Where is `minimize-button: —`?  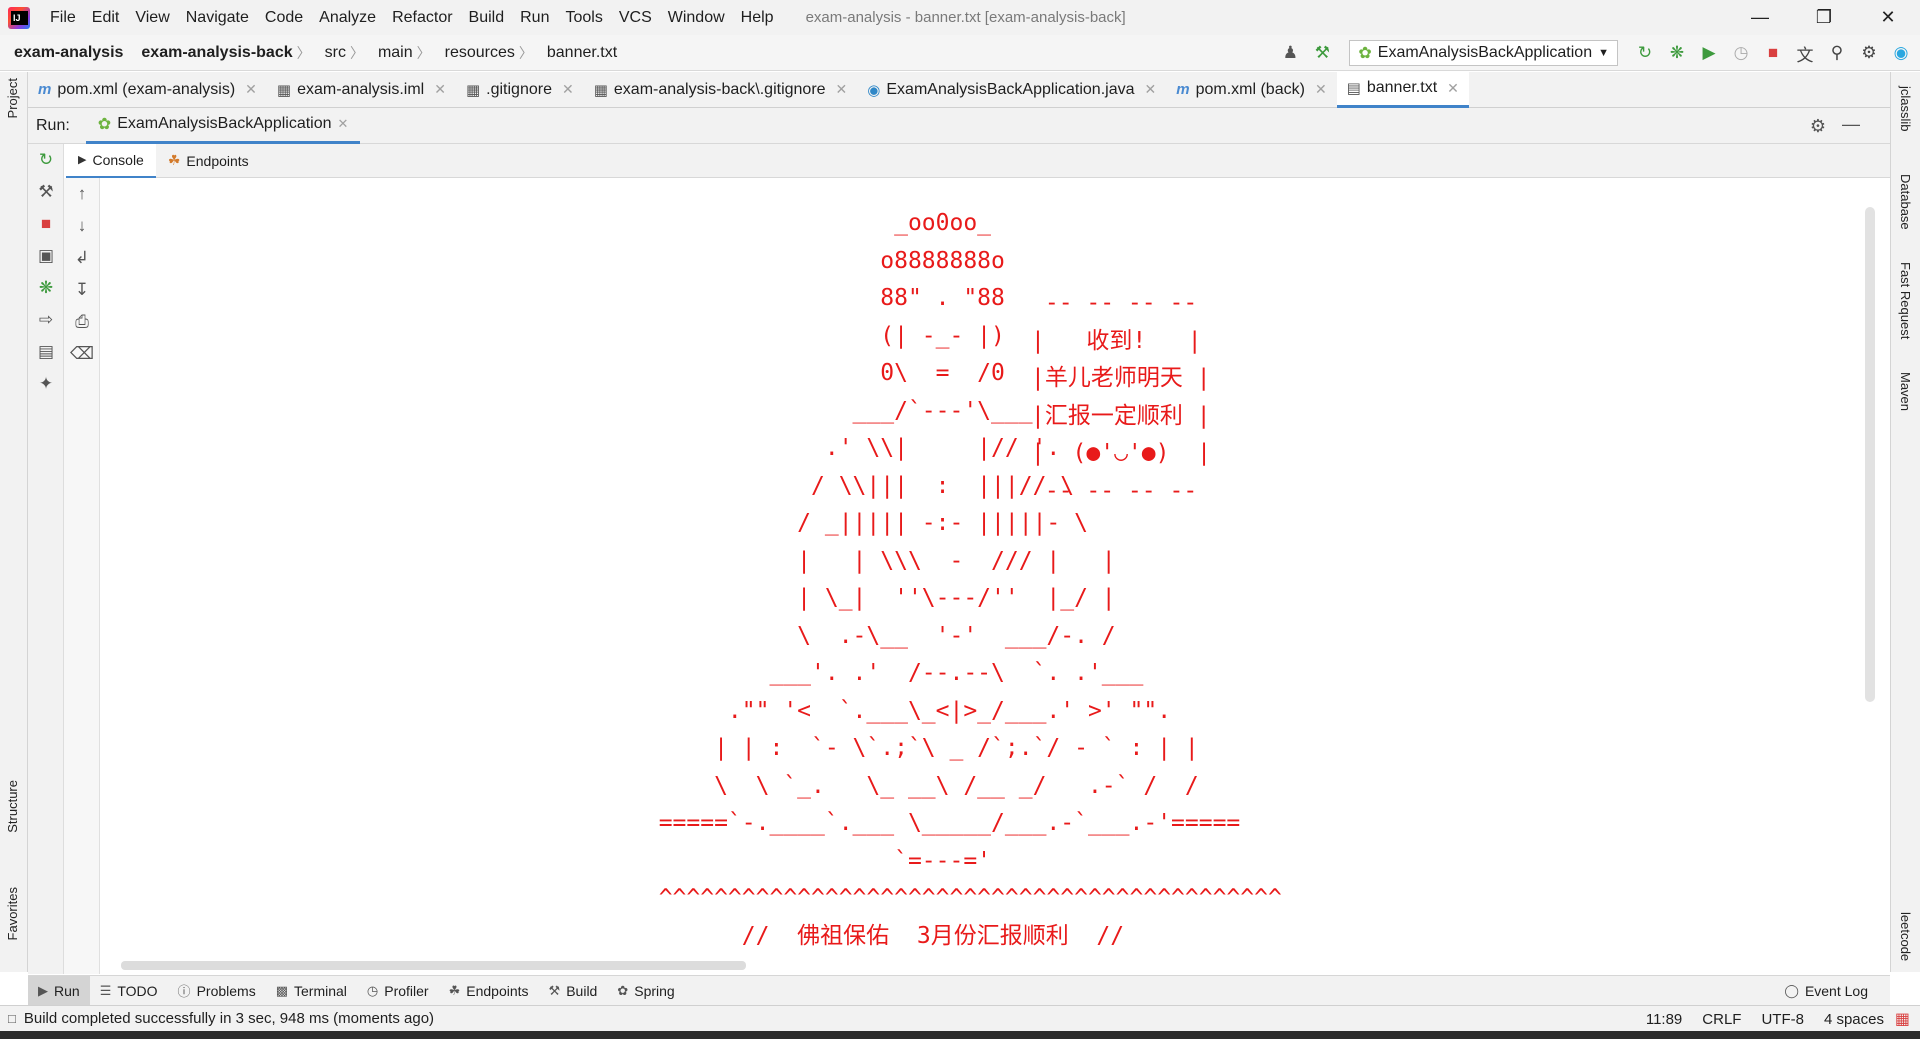
minimize-button: — is located at coordinates (1760, 17).